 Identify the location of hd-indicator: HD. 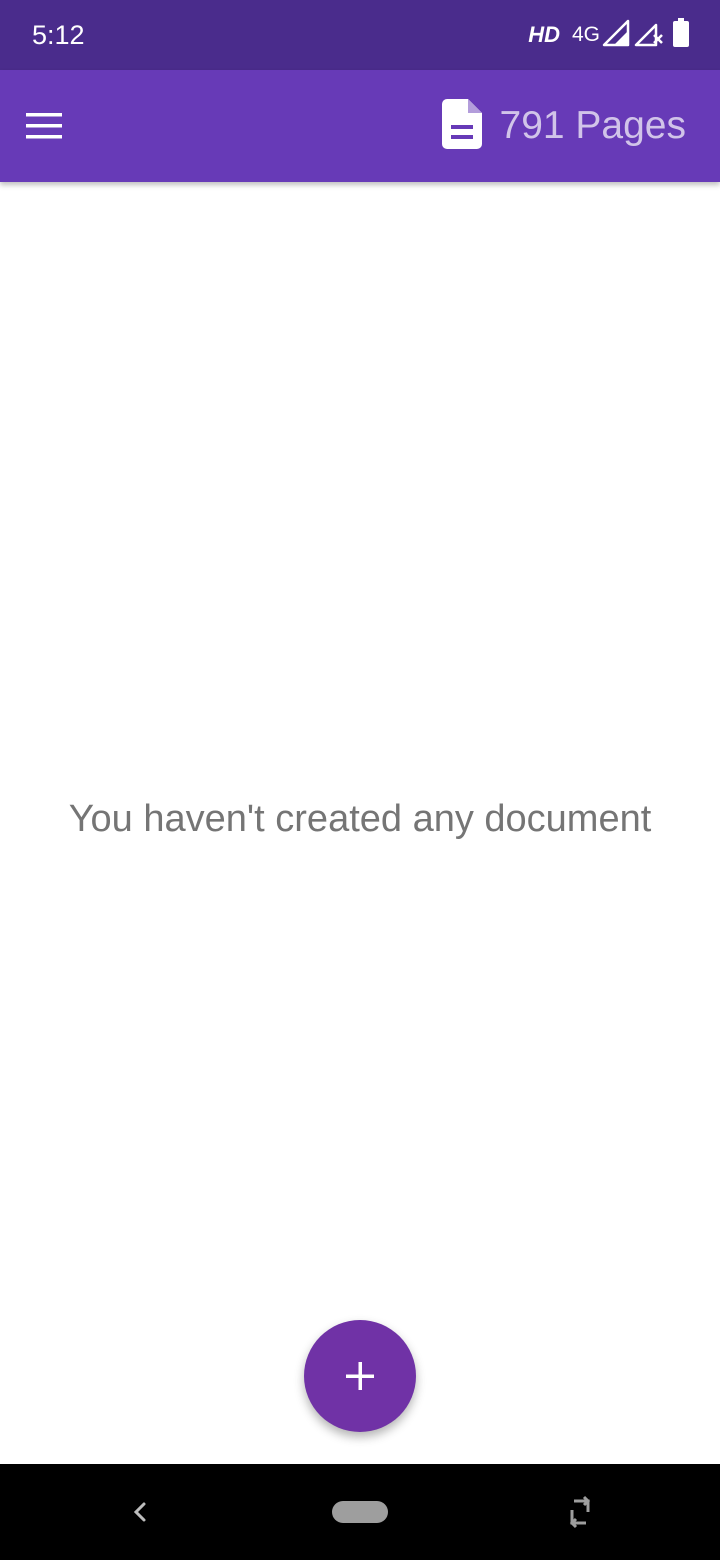
(544, 34).